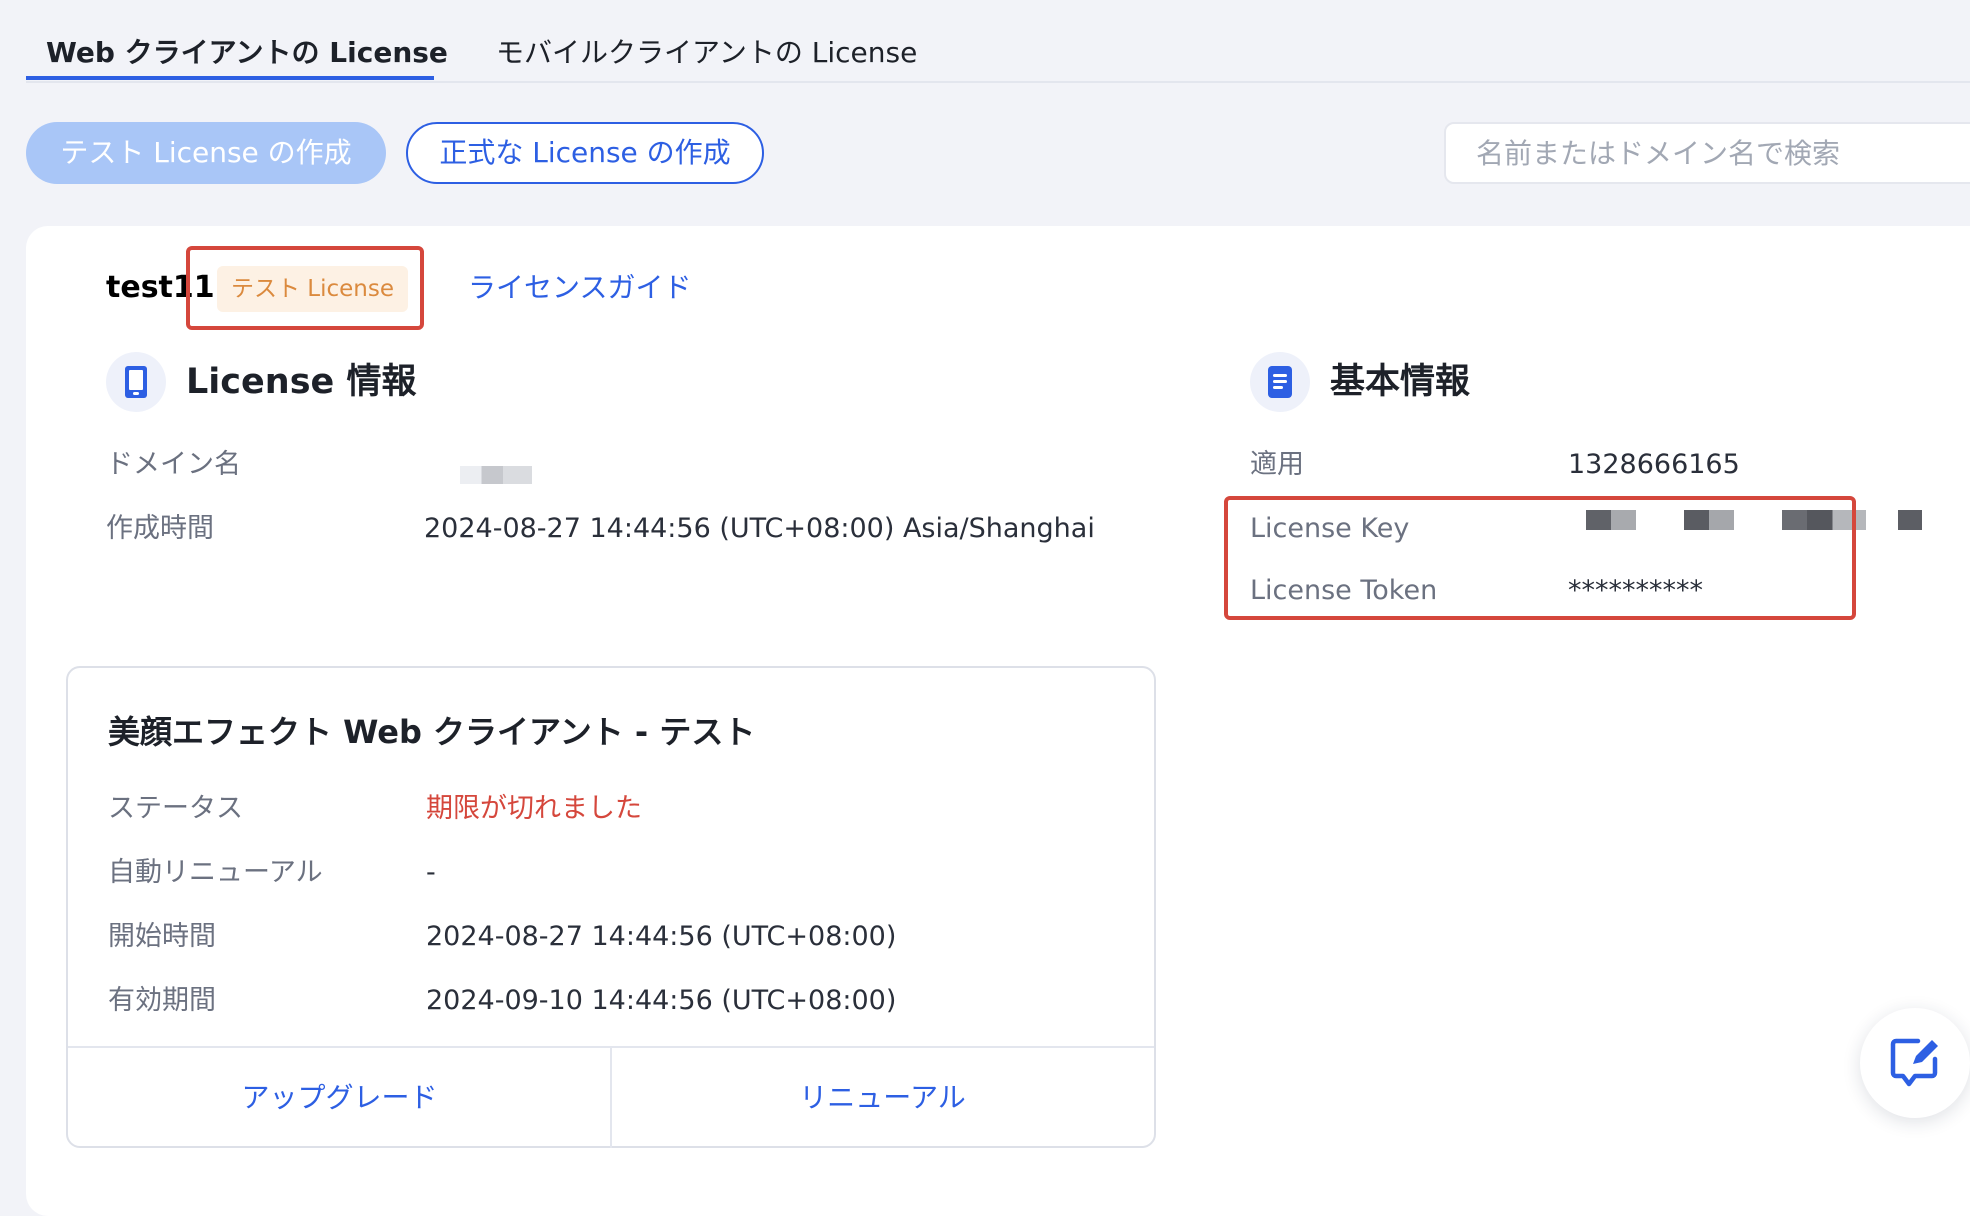  Describe the element at coordinates (215, 872) in the screenshot. I see `auto-renew-label: 自動リニューアル` at that location.